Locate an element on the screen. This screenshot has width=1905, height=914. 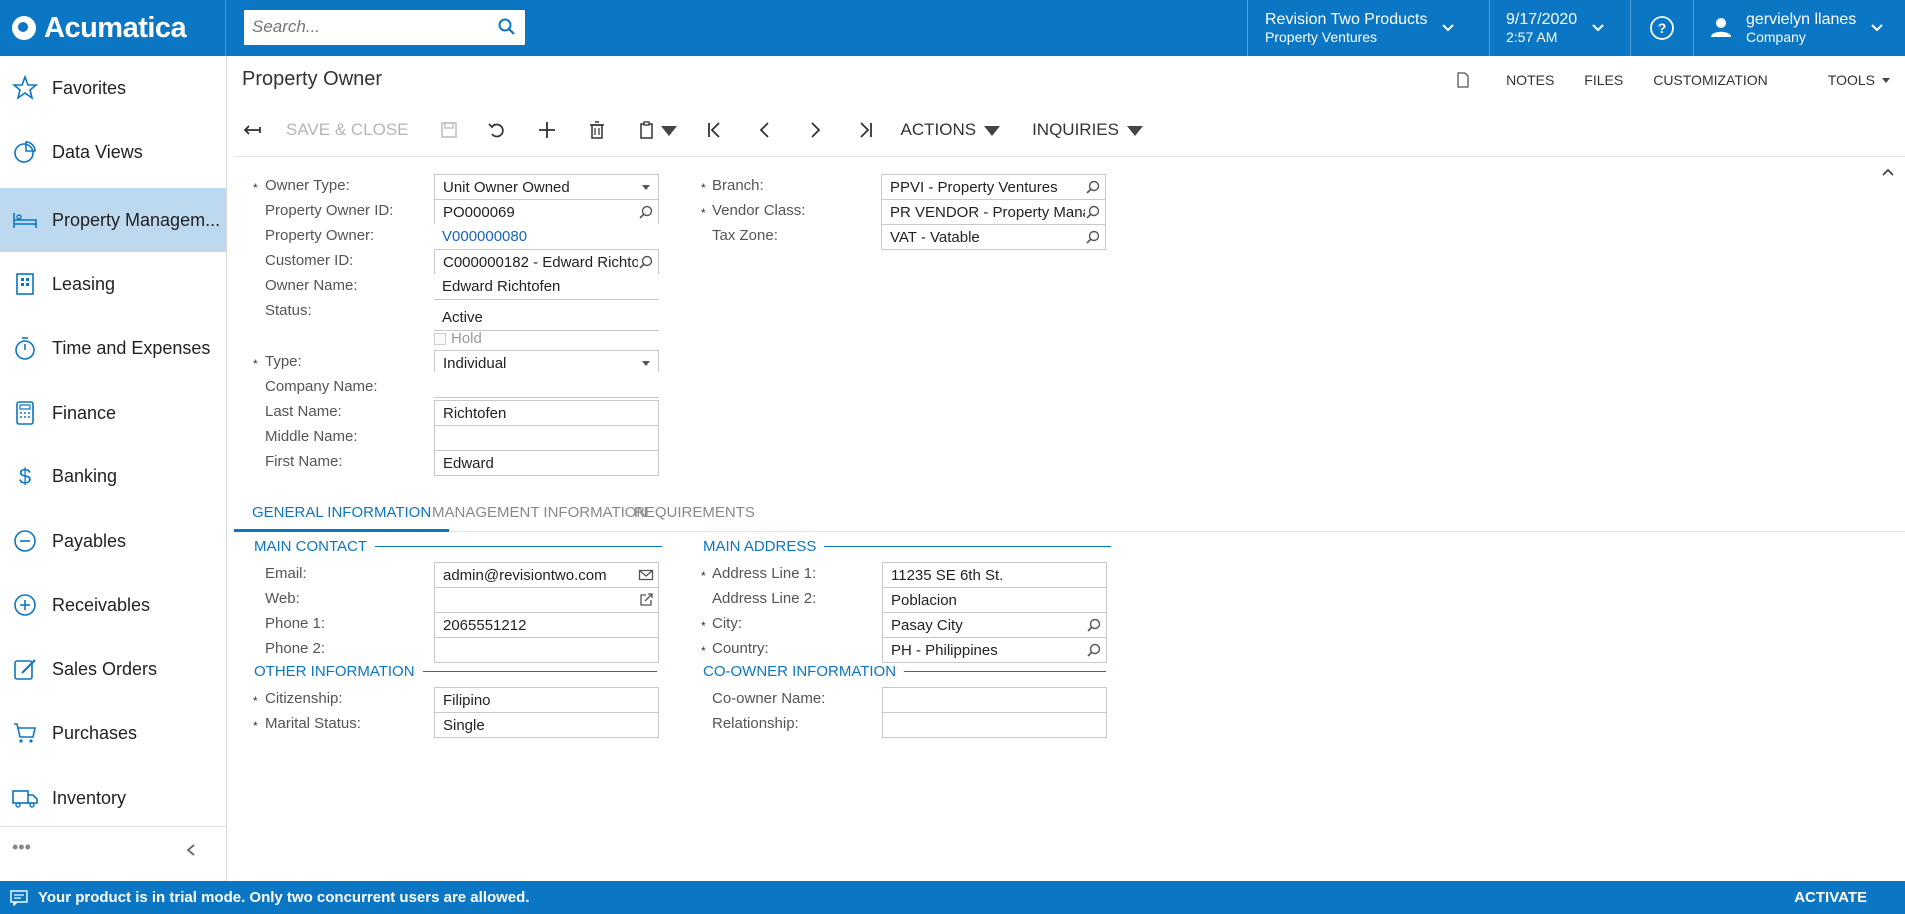
bed-icon is located at coordinates (25, 220).